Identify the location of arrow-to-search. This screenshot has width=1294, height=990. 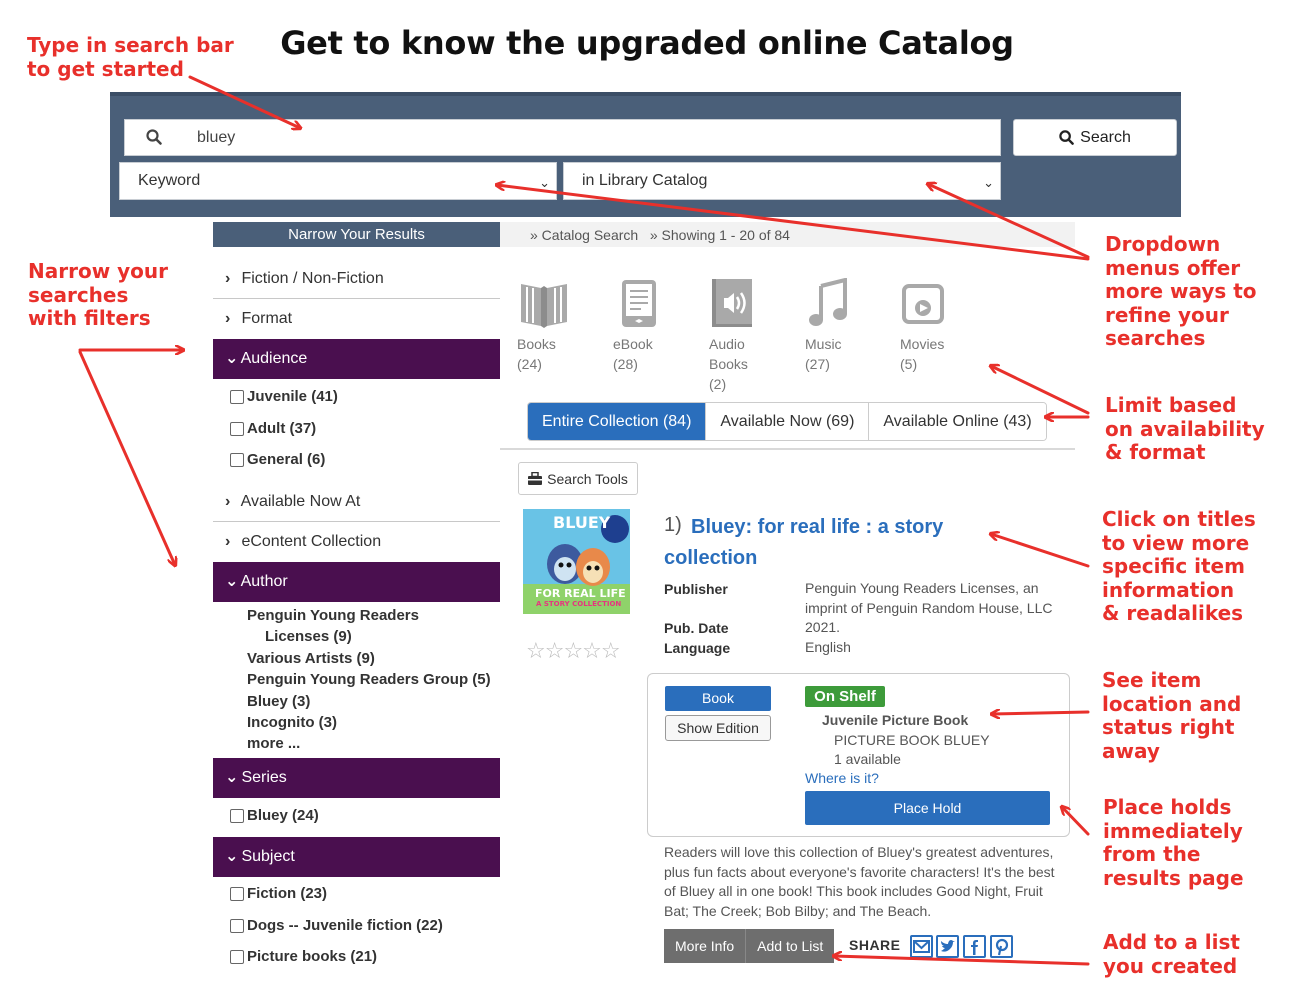
(244, 101).